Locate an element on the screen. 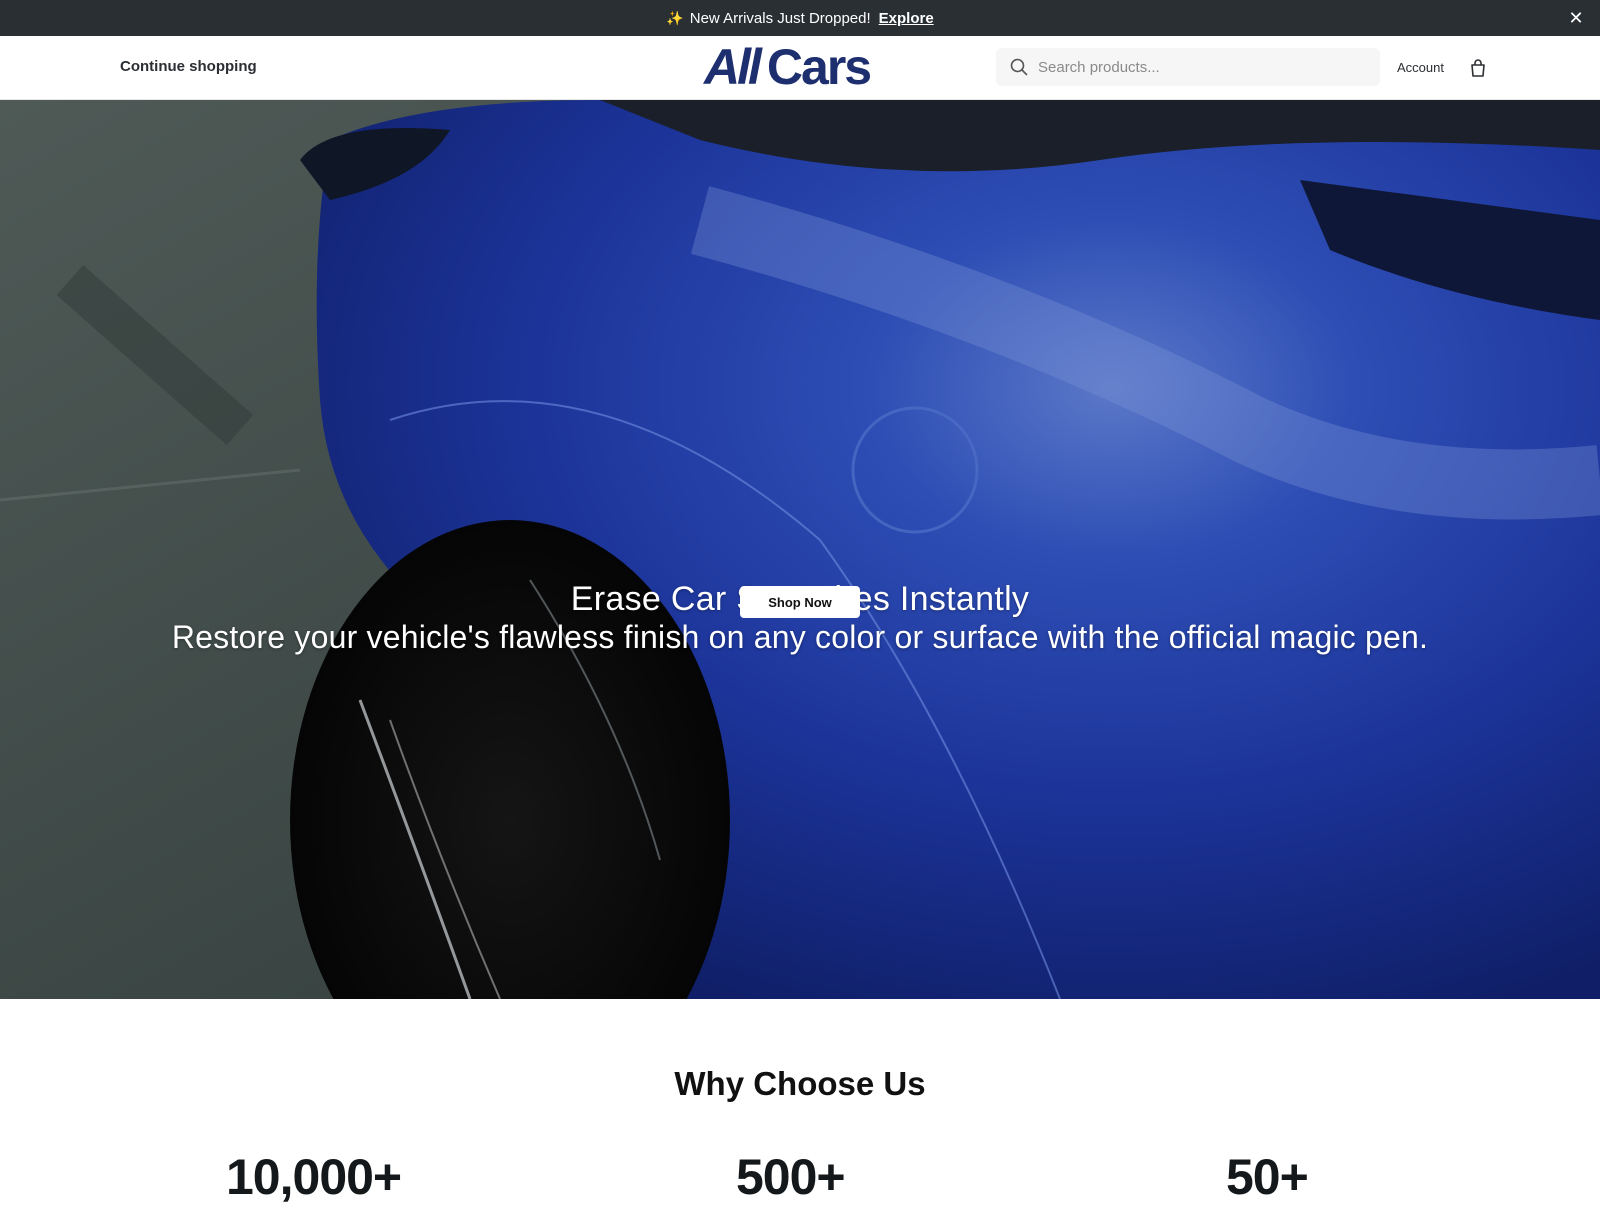 Image resolution: width=1600 pixels, height=1205 pixels. announcement-bar: ✨ New Arrivals Just Dropped! Explore ✕ is located at coordinates (800, 18).